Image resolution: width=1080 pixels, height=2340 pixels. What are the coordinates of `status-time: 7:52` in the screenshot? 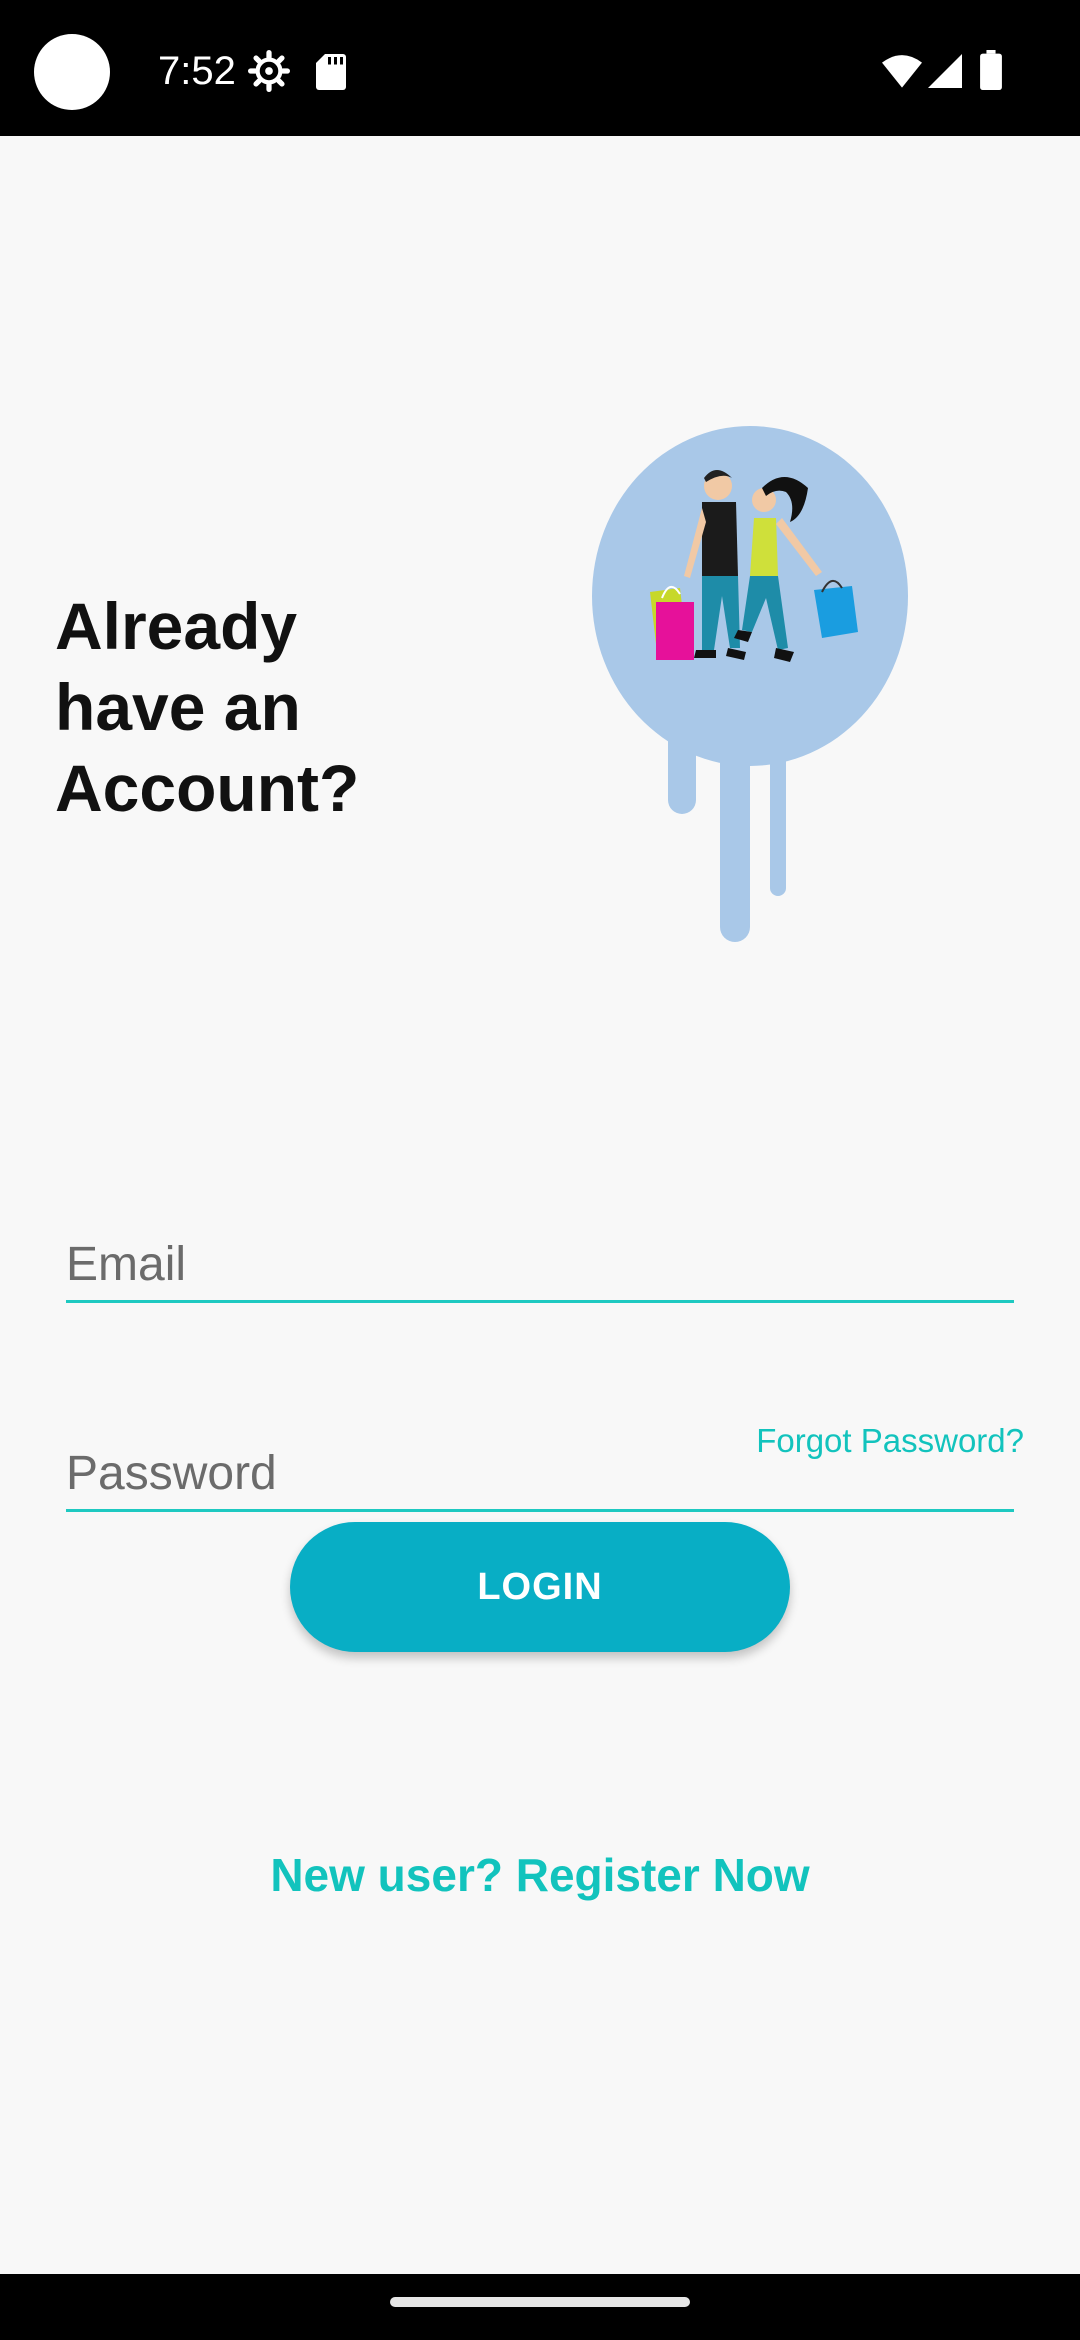 It's located at (197, 71).